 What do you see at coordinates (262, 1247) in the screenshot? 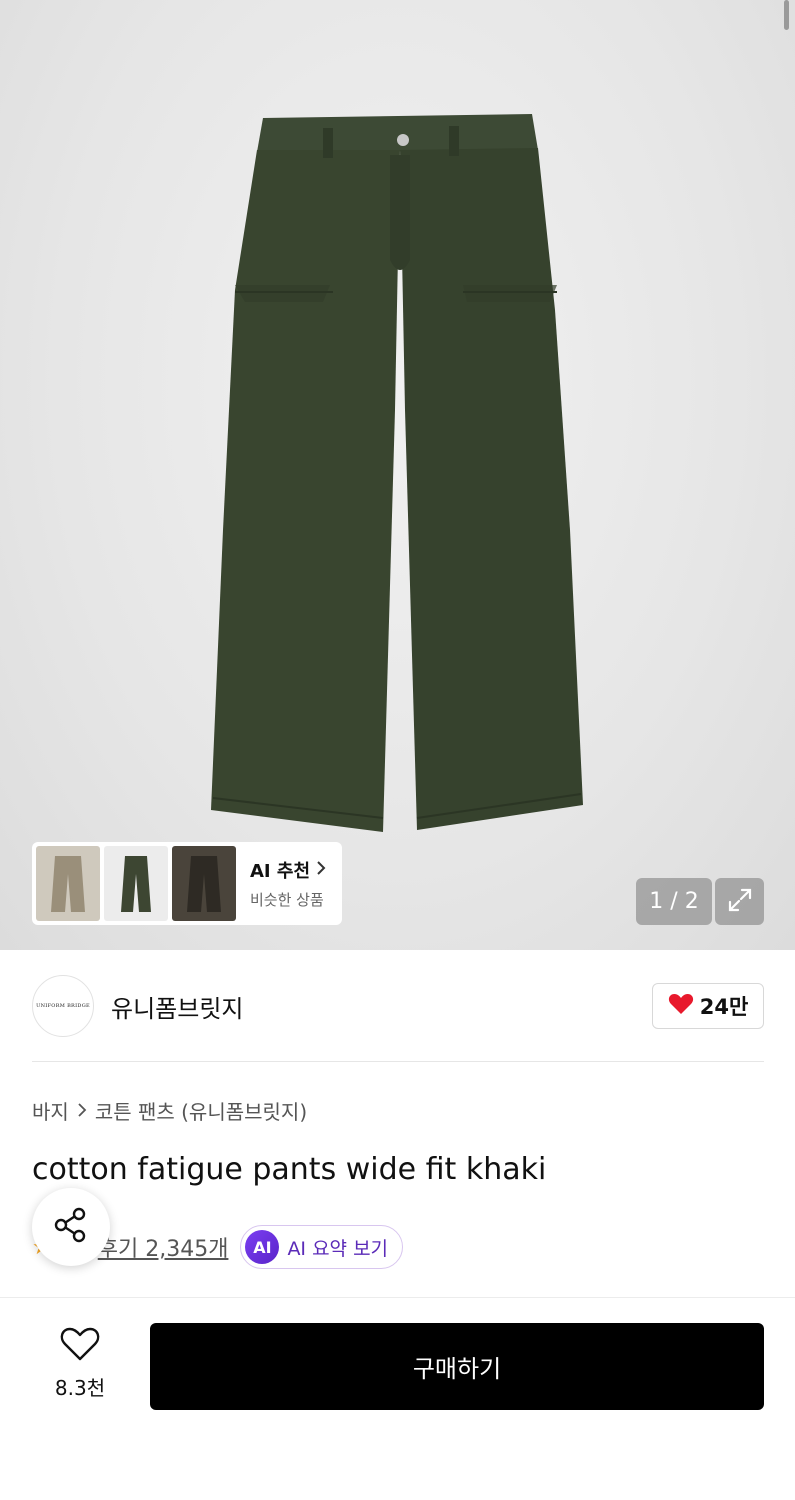
I see `ai-badge-icon: AI` at bounding box center [262, 1247].